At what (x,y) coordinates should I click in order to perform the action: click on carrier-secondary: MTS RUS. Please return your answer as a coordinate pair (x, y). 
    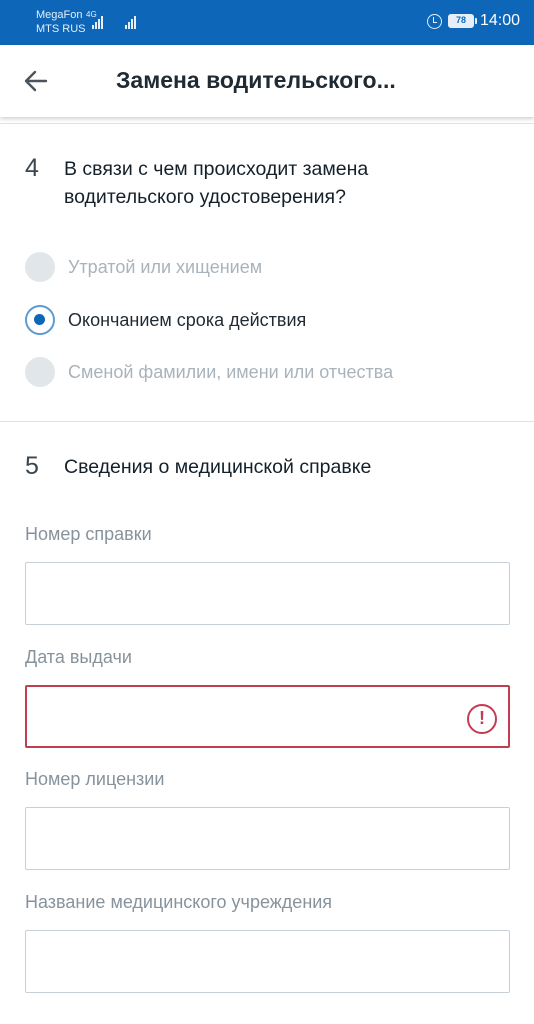
    Looking at the image, I should click on (61, 29).